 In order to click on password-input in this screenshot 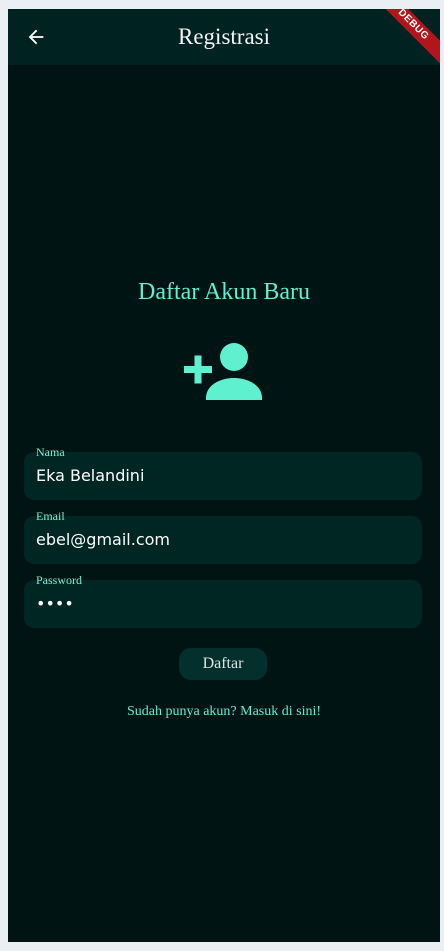, I will do `click(223, 604)`.